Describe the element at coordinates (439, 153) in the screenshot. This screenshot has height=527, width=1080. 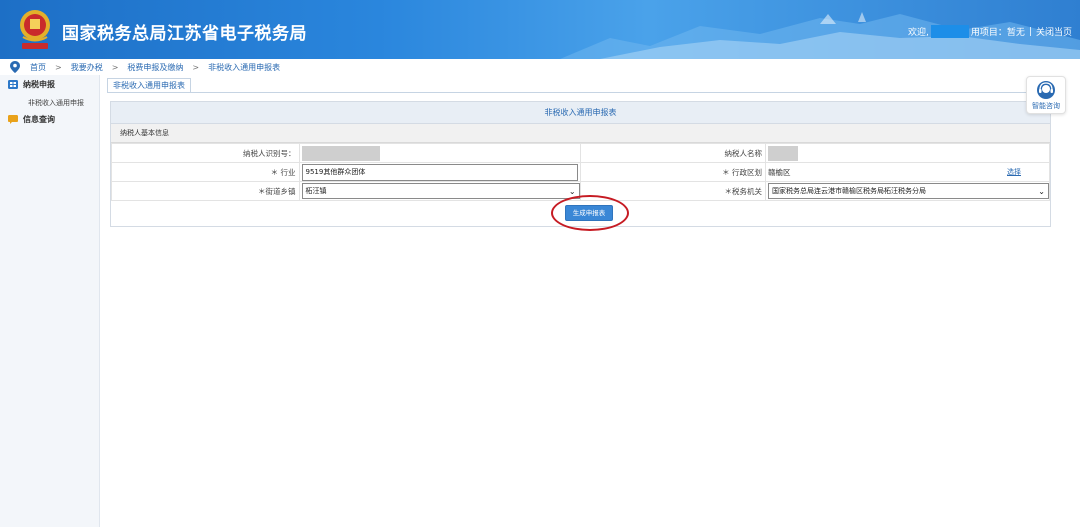
I see `taxpayer-id-value` at that location.